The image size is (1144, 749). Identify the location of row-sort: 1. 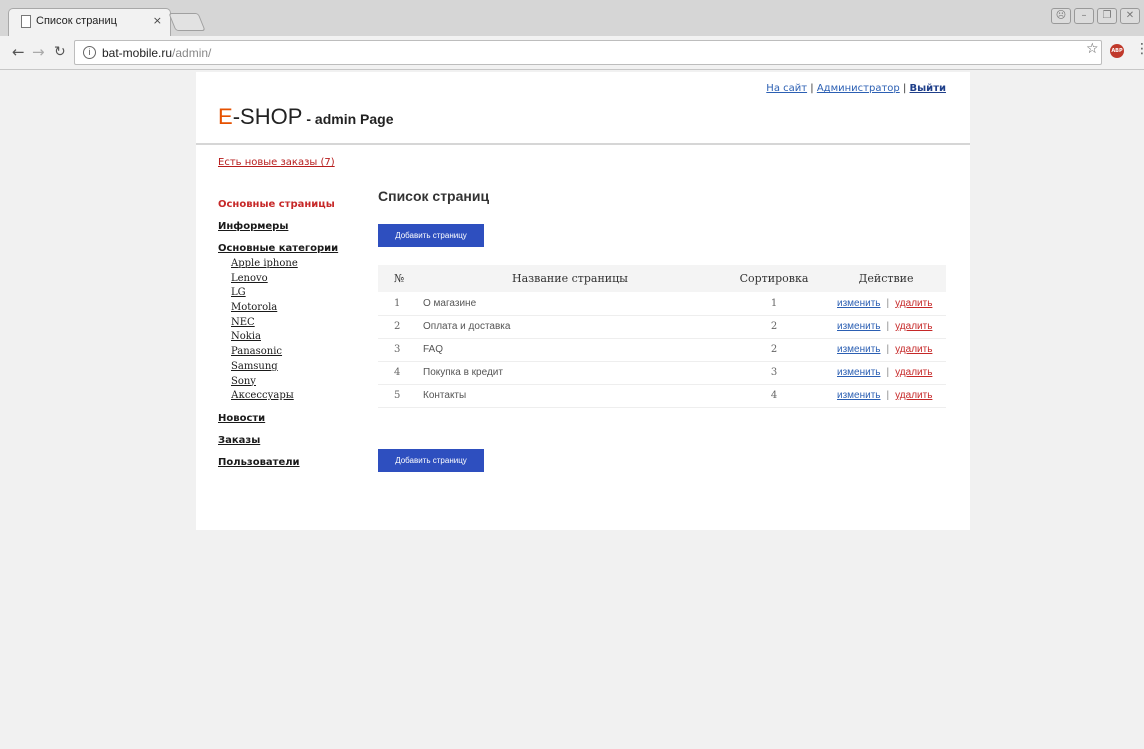
(774, 304).